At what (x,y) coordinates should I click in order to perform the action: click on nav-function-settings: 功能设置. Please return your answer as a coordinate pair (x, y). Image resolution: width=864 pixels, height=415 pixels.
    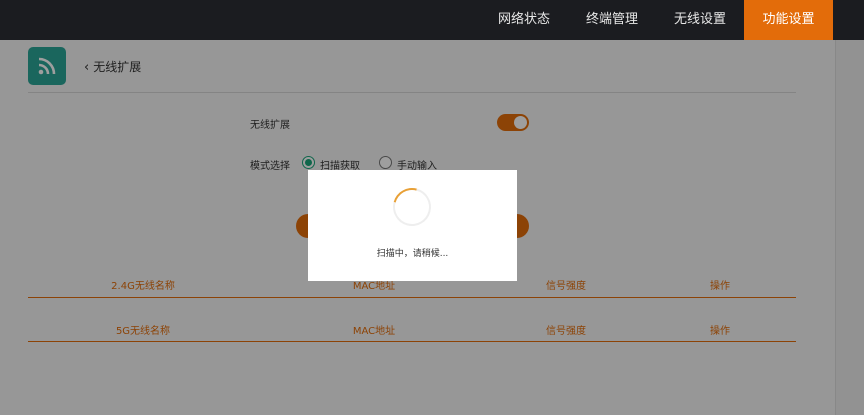
    Looking at the image, I should click on (788, 20).